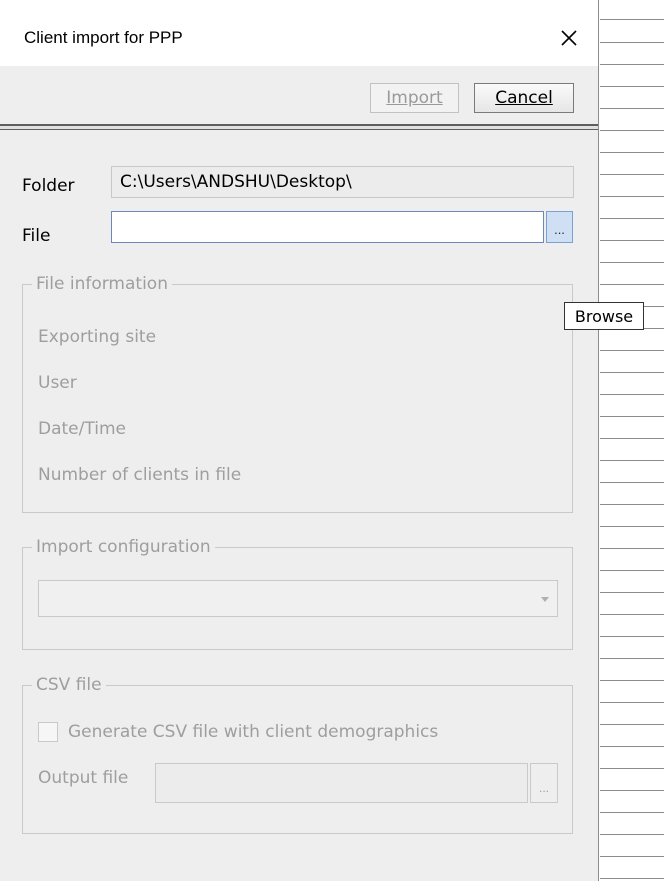  I want to click on import-button: Import, so click(414, 98).